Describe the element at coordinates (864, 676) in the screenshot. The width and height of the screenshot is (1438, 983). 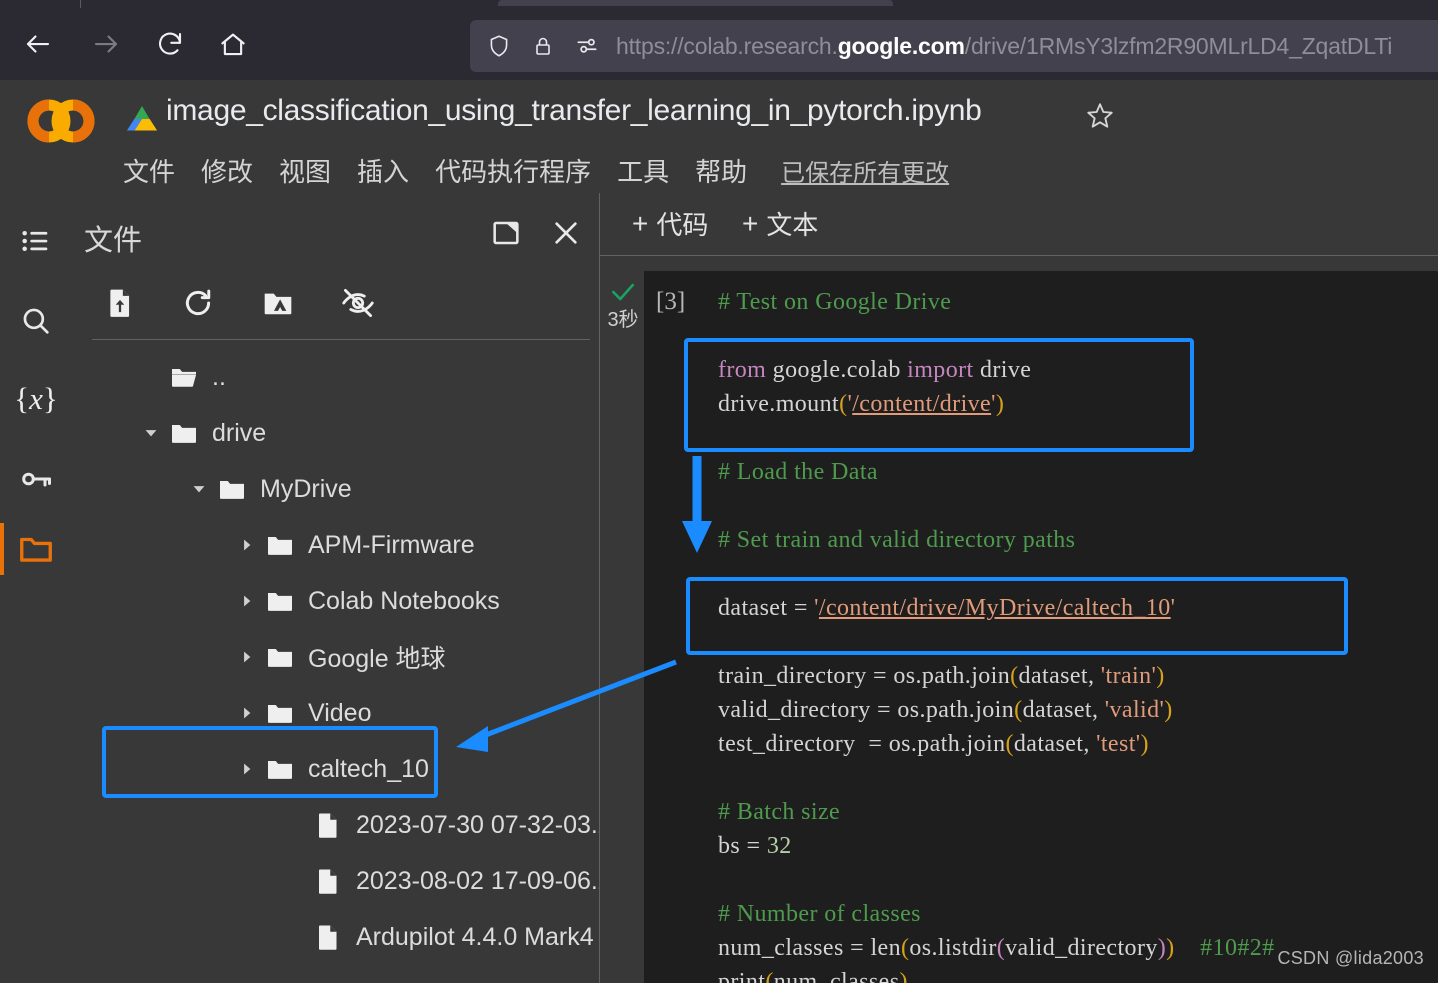
I see `code-token: train_directory = os.path.join` at that location.